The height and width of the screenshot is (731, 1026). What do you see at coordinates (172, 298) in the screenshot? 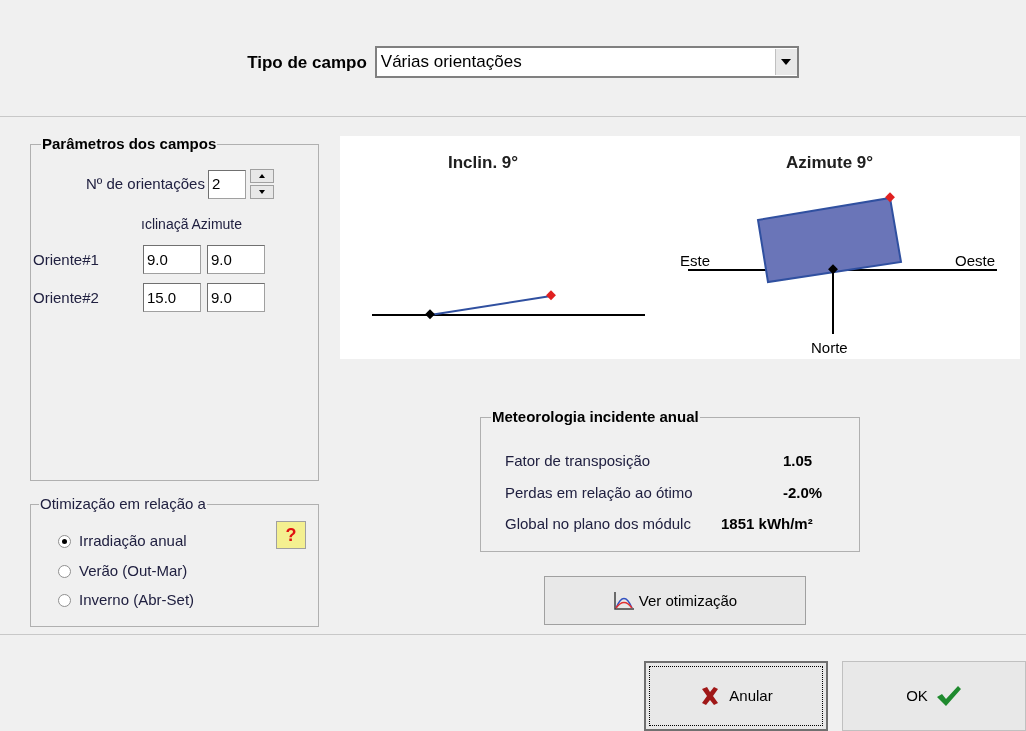
I see `orientation-value-field: 15.0` at bounding box center [172, 298].